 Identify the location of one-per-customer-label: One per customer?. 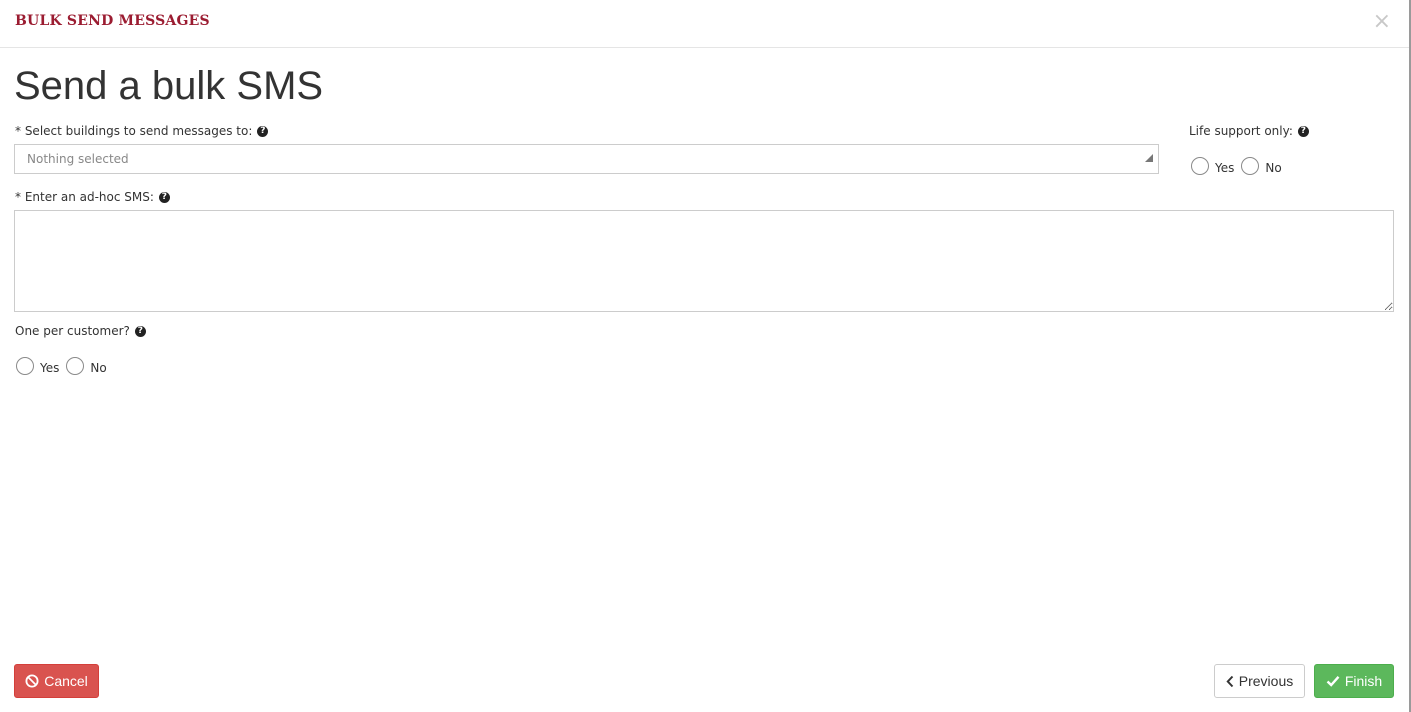
(72, 331).